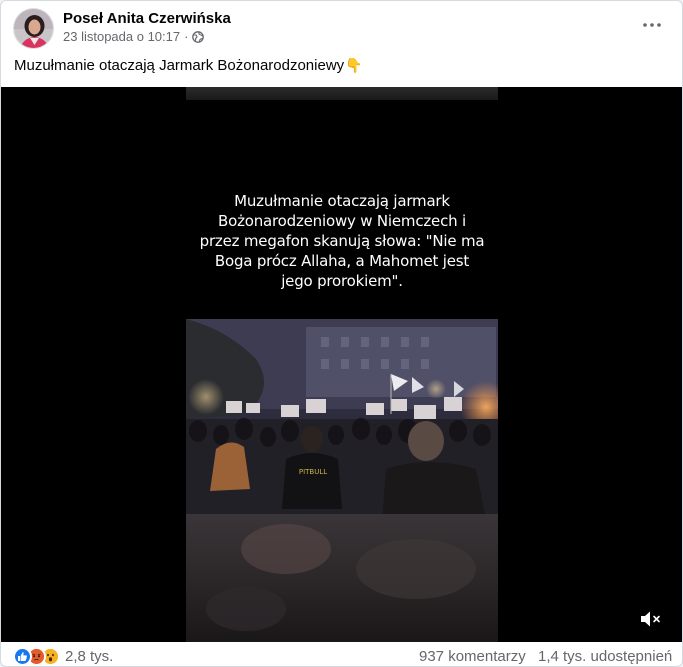 The image size is (683, 667). Describe the element at coordinates (354, 65) in the screenshot. I see `pointing-down-emoji-icon: 👇` at that location.